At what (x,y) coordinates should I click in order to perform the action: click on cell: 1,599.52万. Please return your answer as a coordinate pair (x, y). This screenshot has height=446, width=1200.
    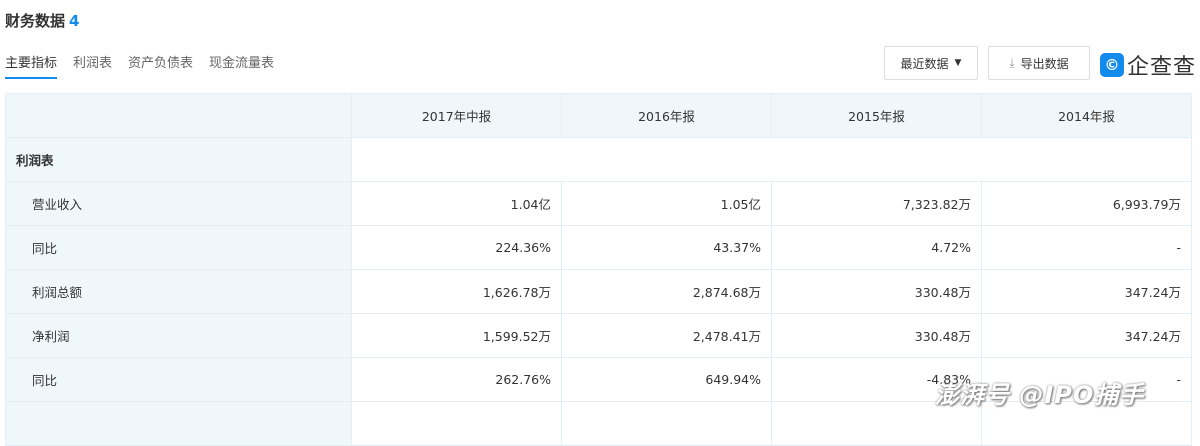
    Looking at the image, I should click on (456, 335).